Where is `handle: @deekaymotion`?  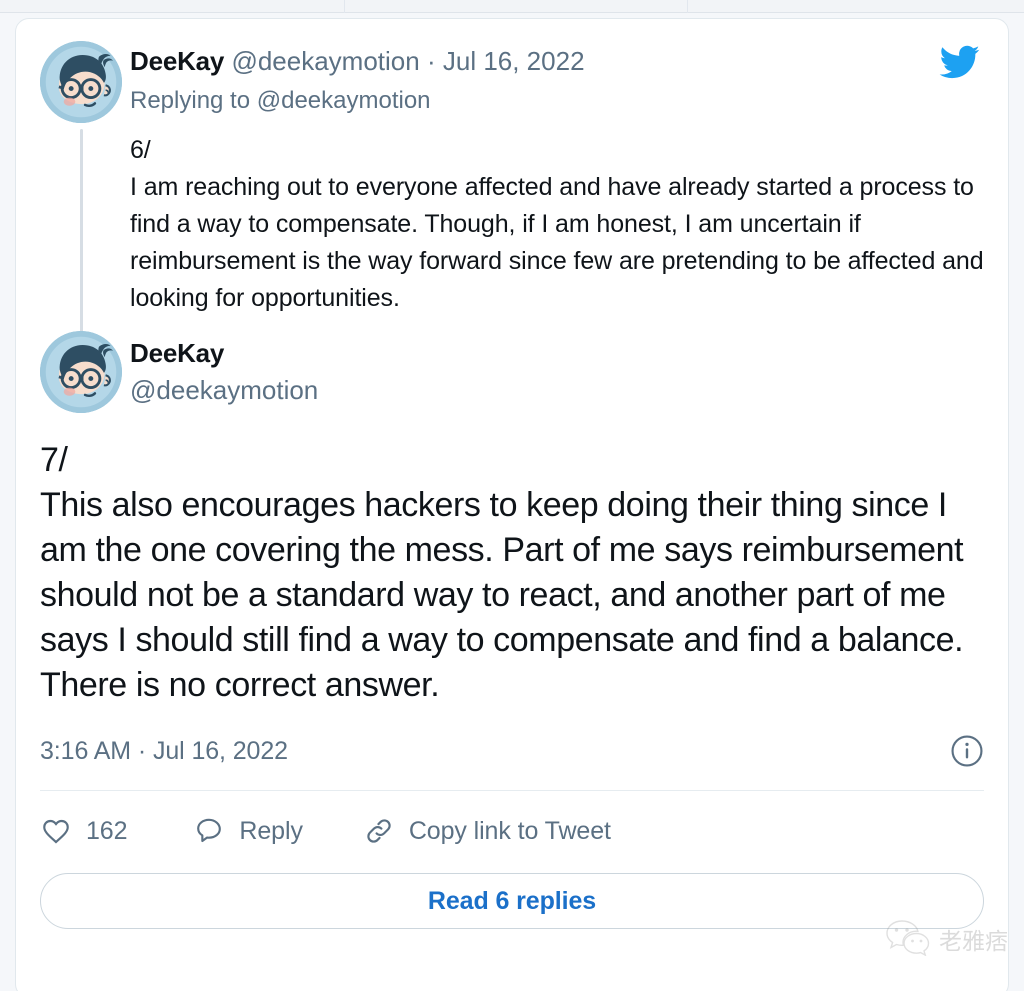
handle: @deekaymotion is located at coordinates (321, 61).